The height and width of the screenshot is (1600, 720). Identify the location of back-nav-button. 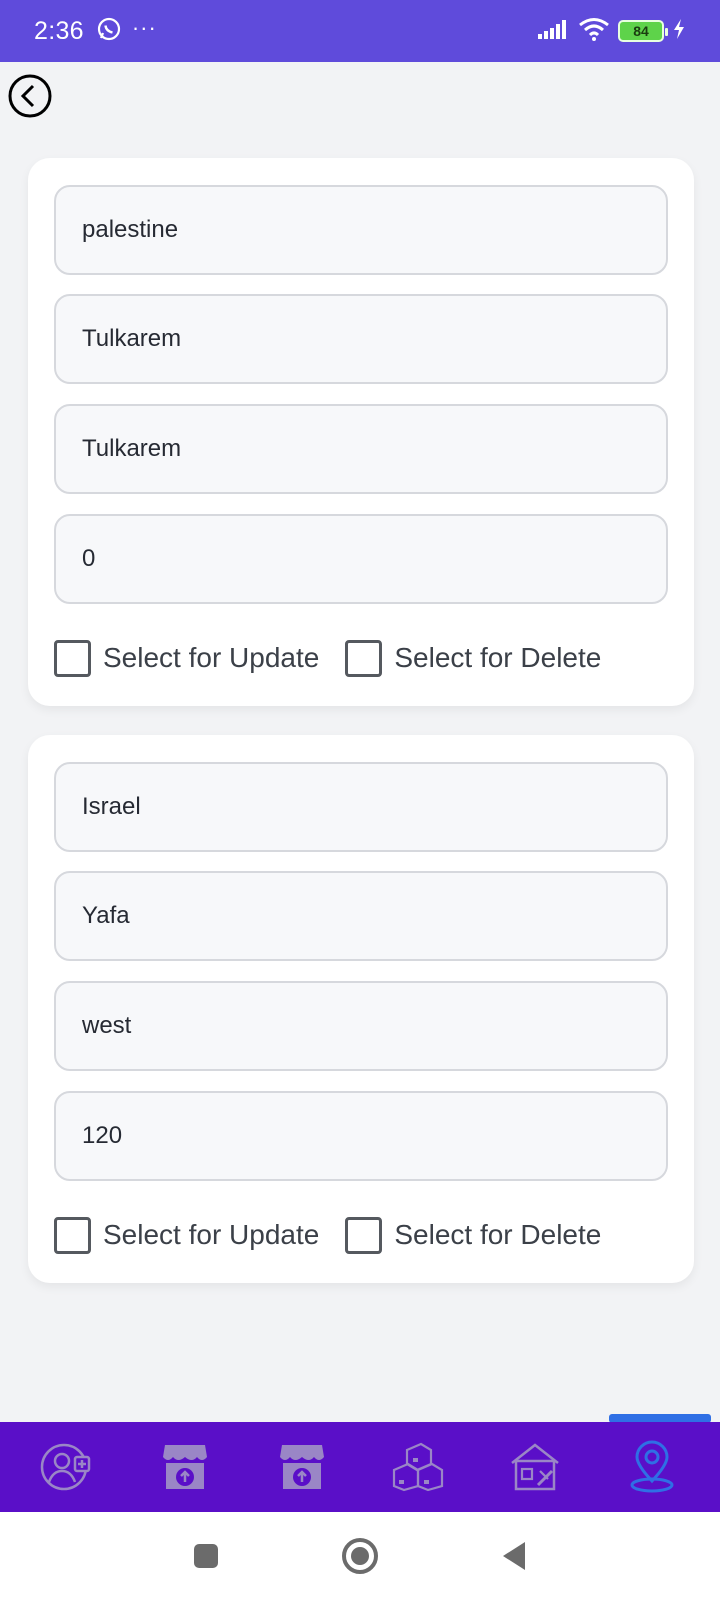
(514, 1556).